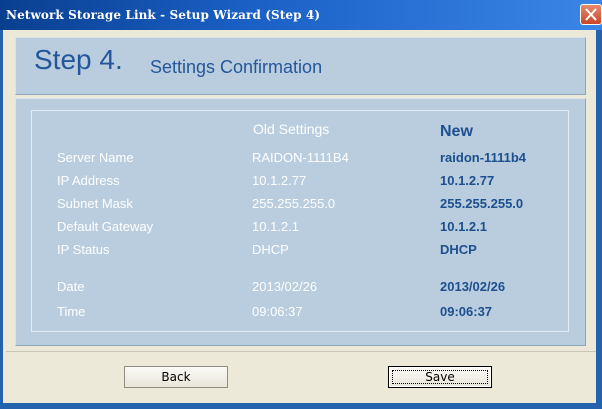  I want to click on row-label-ip-address: IP Address, so click(88, 180).